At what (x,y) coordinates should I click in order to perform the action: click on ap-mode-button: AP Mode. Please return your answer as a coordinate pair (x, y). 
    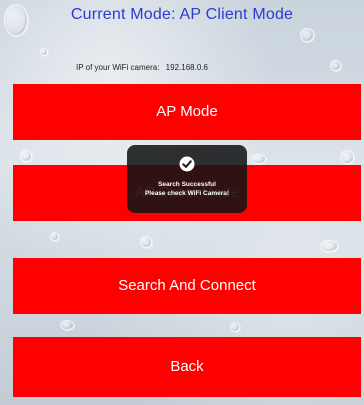
    Looking at the image, I should click on (187, 112).